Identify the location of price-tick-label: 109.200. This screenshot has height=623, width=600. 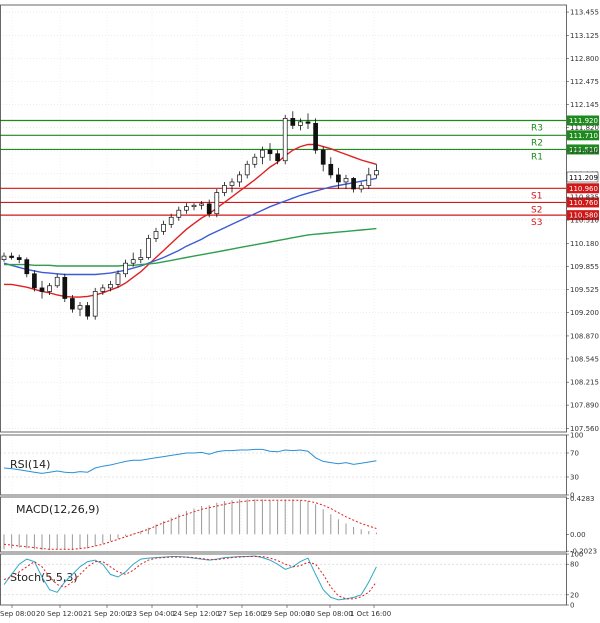
(584, 313).